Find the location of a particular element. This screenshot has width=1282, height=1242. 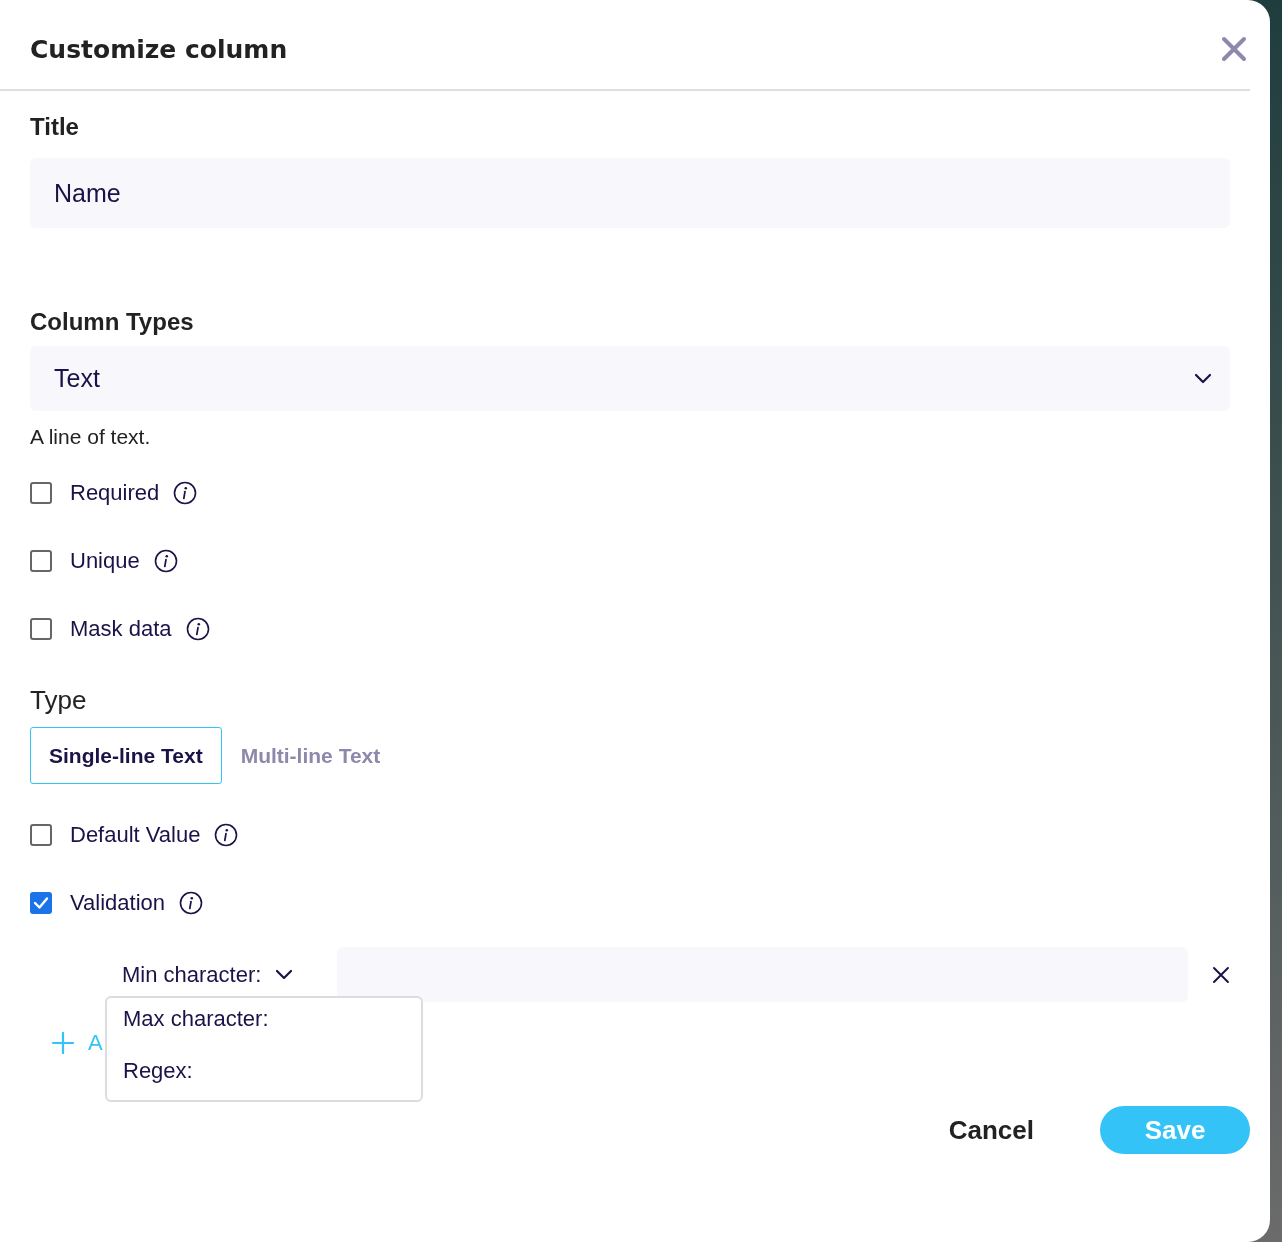

column-type-select: Text is located at coordinates (630, 378).